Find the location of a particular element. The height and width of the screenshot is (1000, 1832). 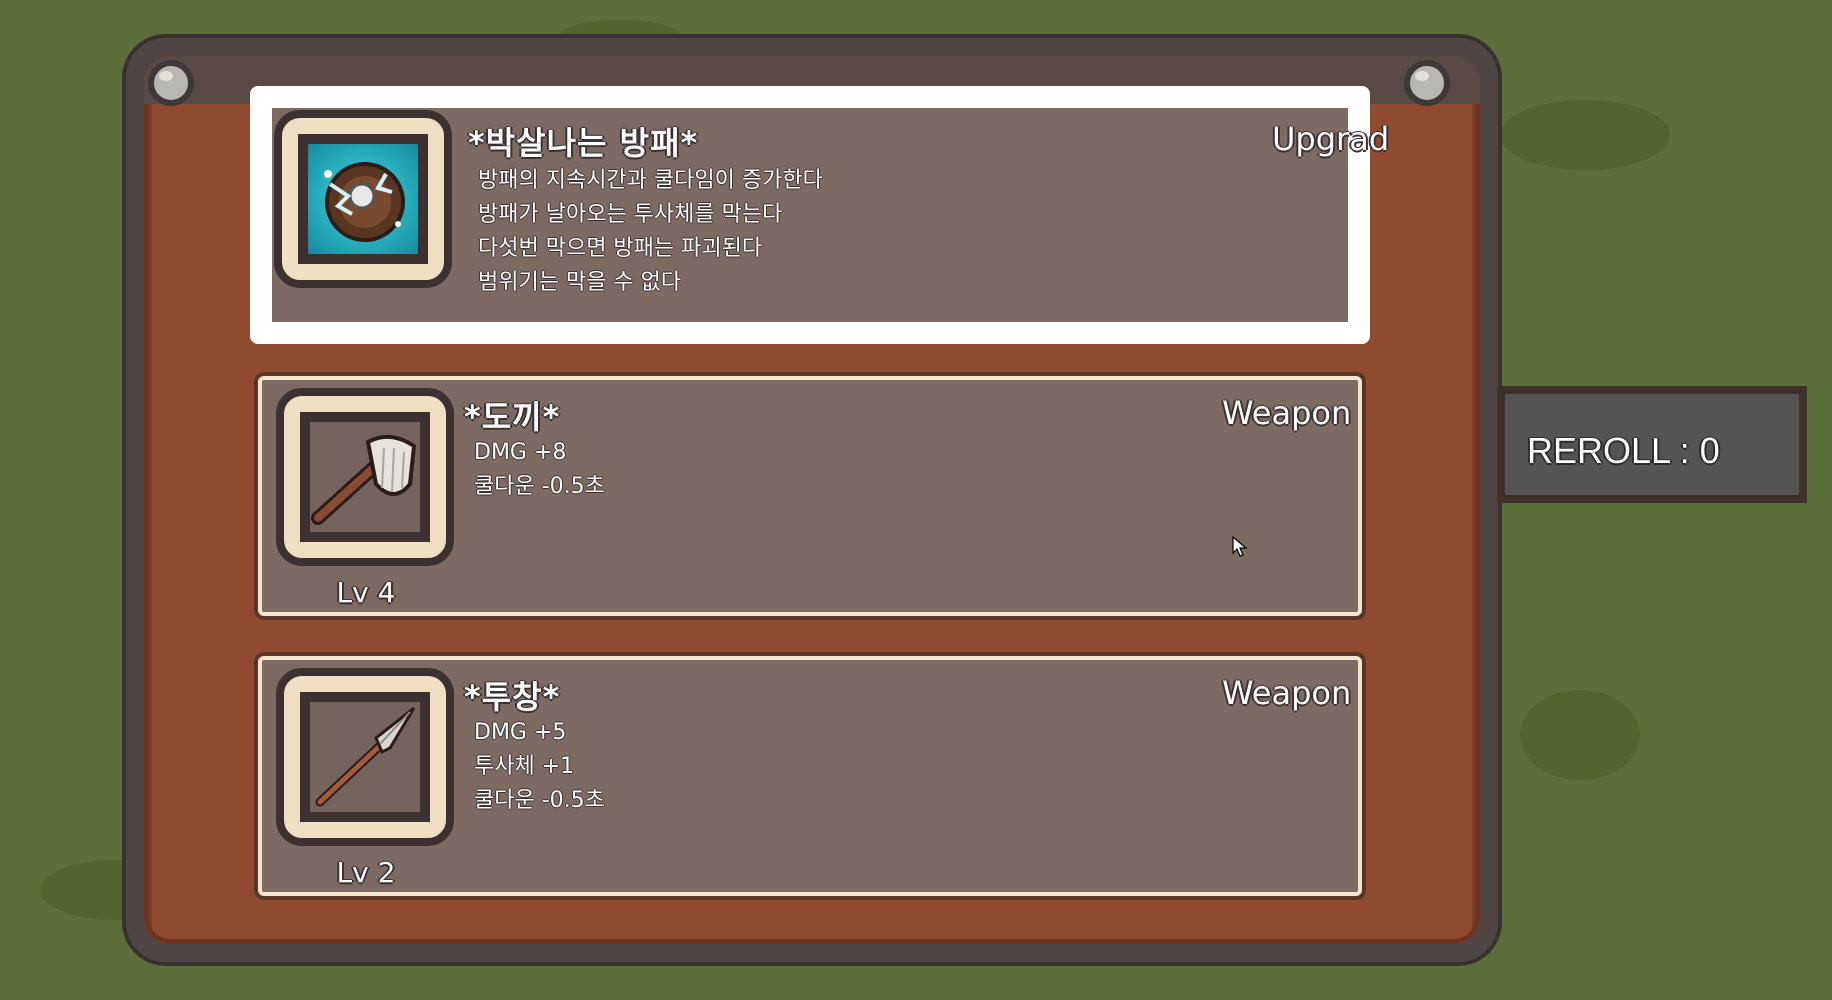

axe-icon is located at coordinates (365, 477).